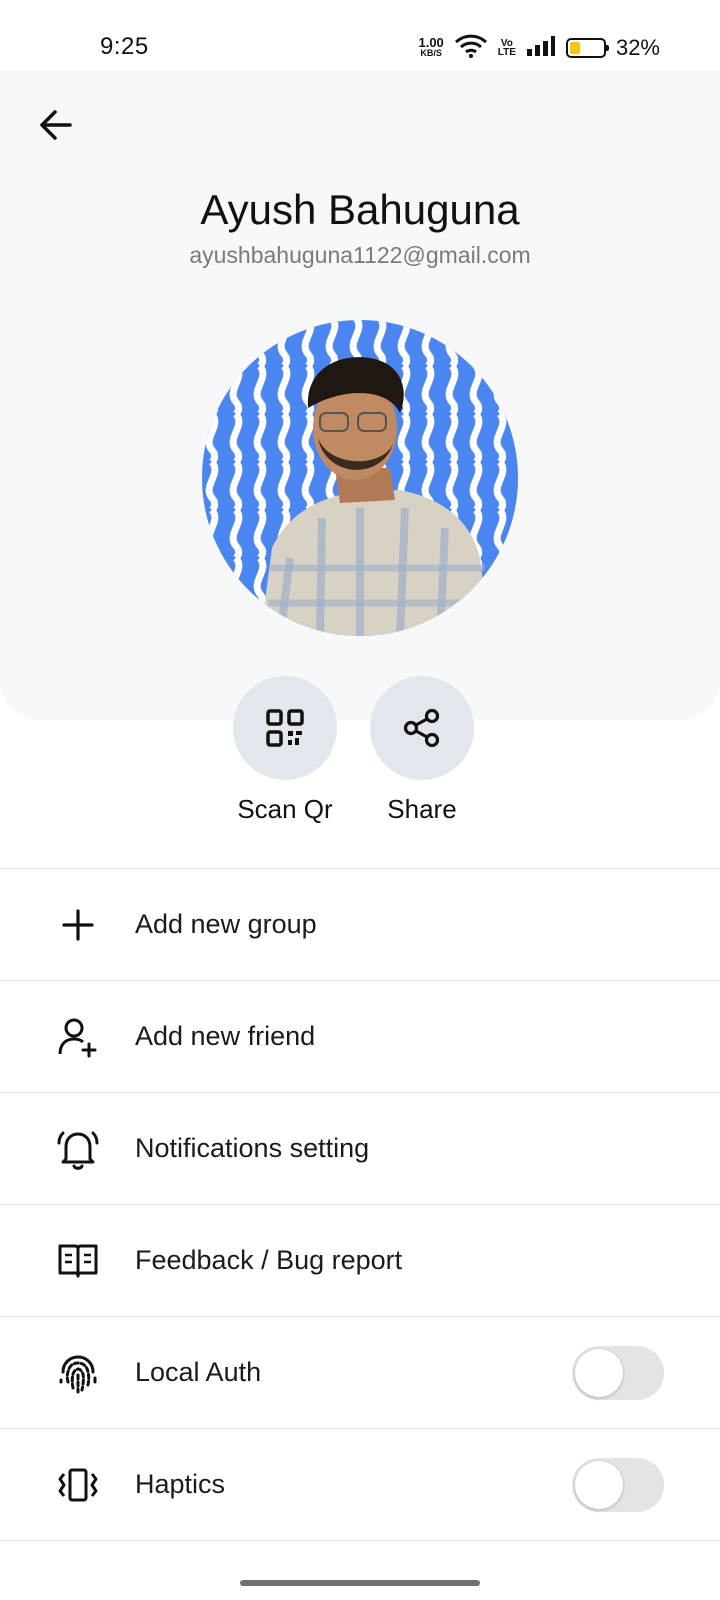 This screenshot has height=1600, width=720. Describe the element at coordinates (78, 1149) in the screenshot. I see `bell-icon` at that location.